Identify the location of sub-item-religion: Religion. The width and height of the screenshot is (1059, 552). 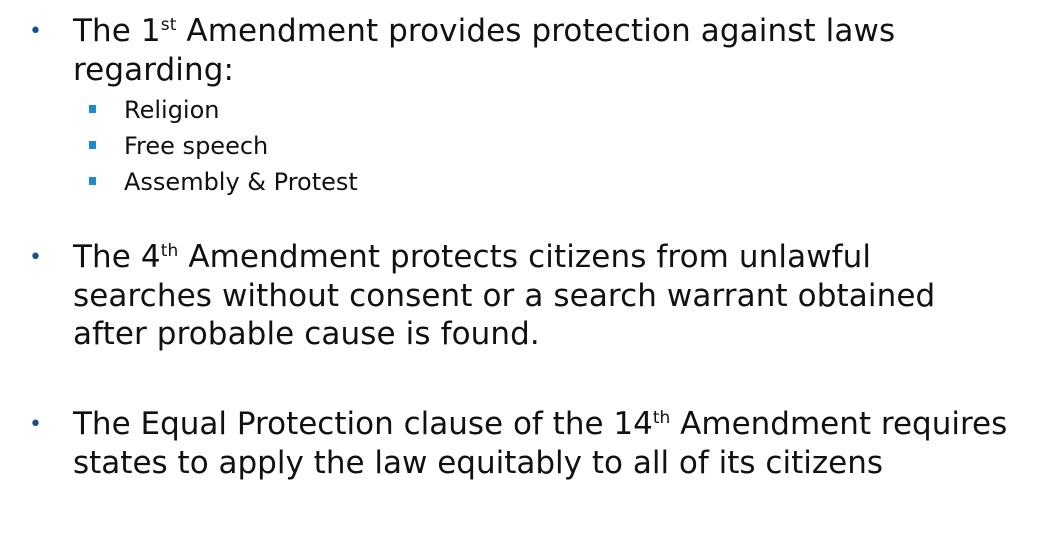
(300, 112).